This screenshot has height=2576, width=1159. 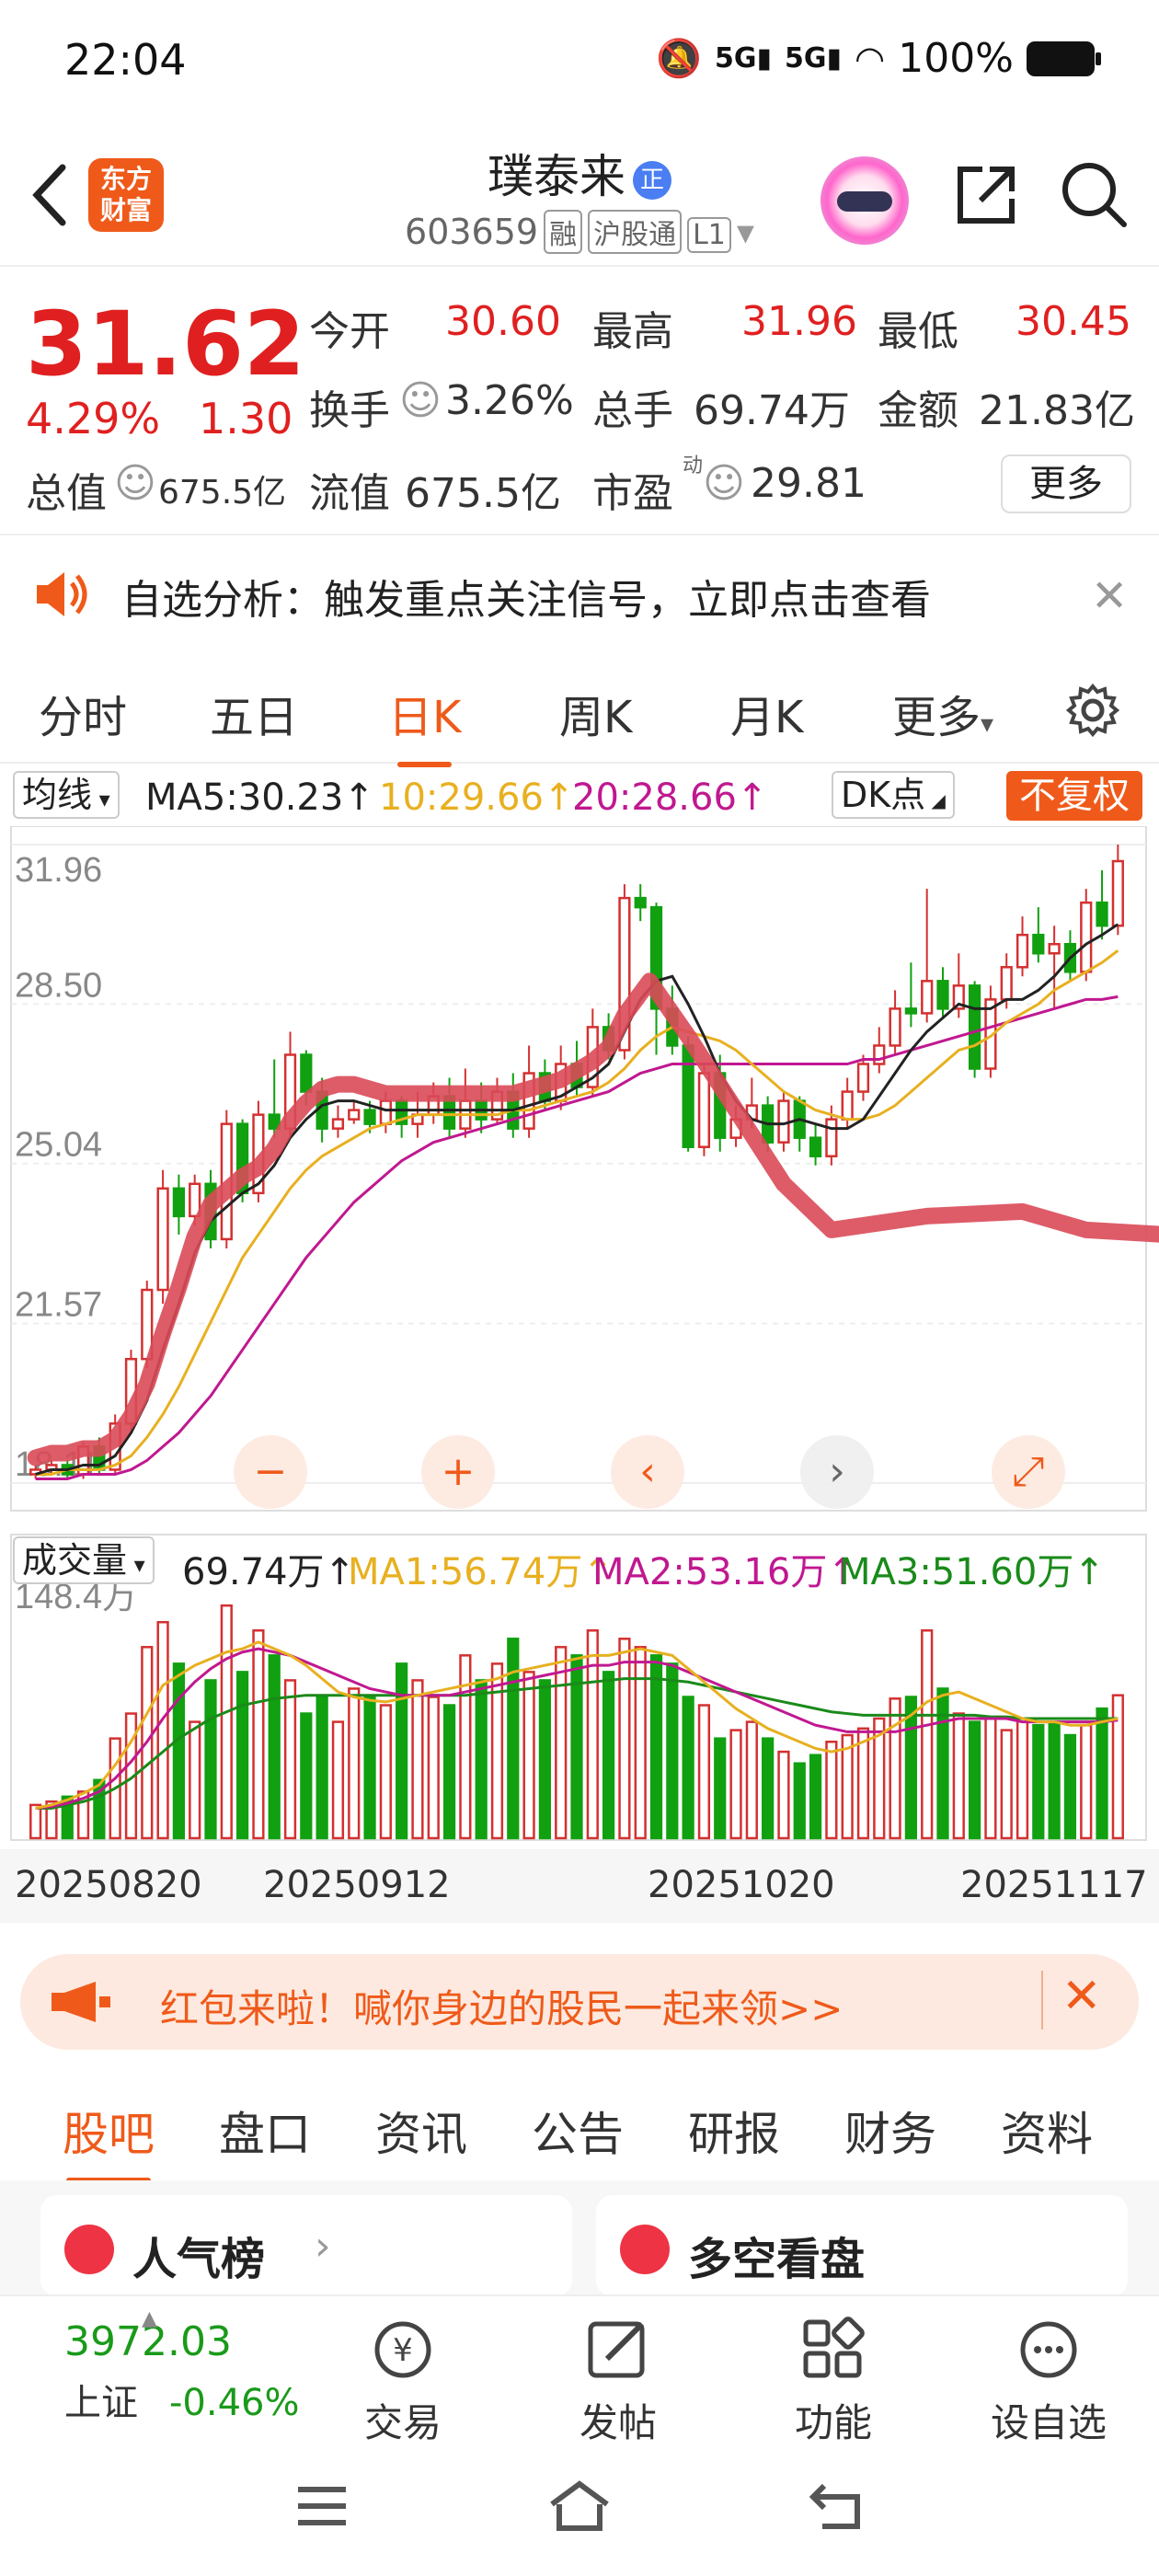 What do you see at coordinates (503, 321) in the screenshot?
I see `open-value: 30.60` at bounding box center [503, 321].